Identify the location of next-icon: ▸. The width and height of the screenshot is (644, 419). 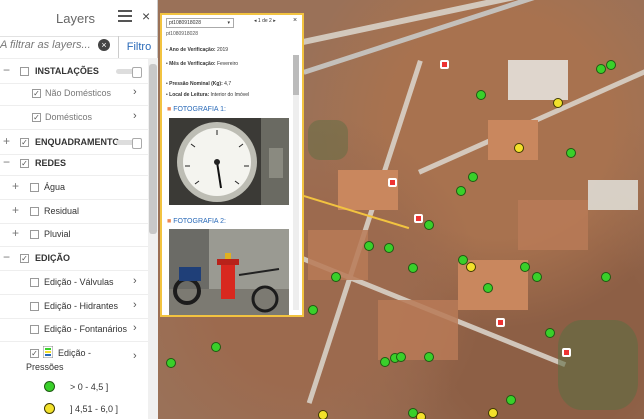
(274, 21).